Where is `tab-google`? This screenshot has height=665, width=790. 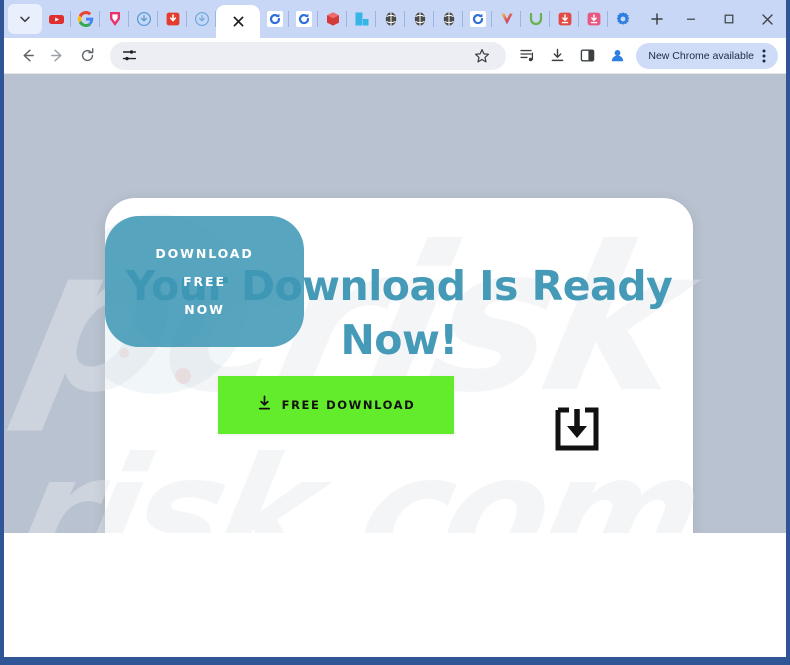
tab-google is located at coordinates (85, 19).